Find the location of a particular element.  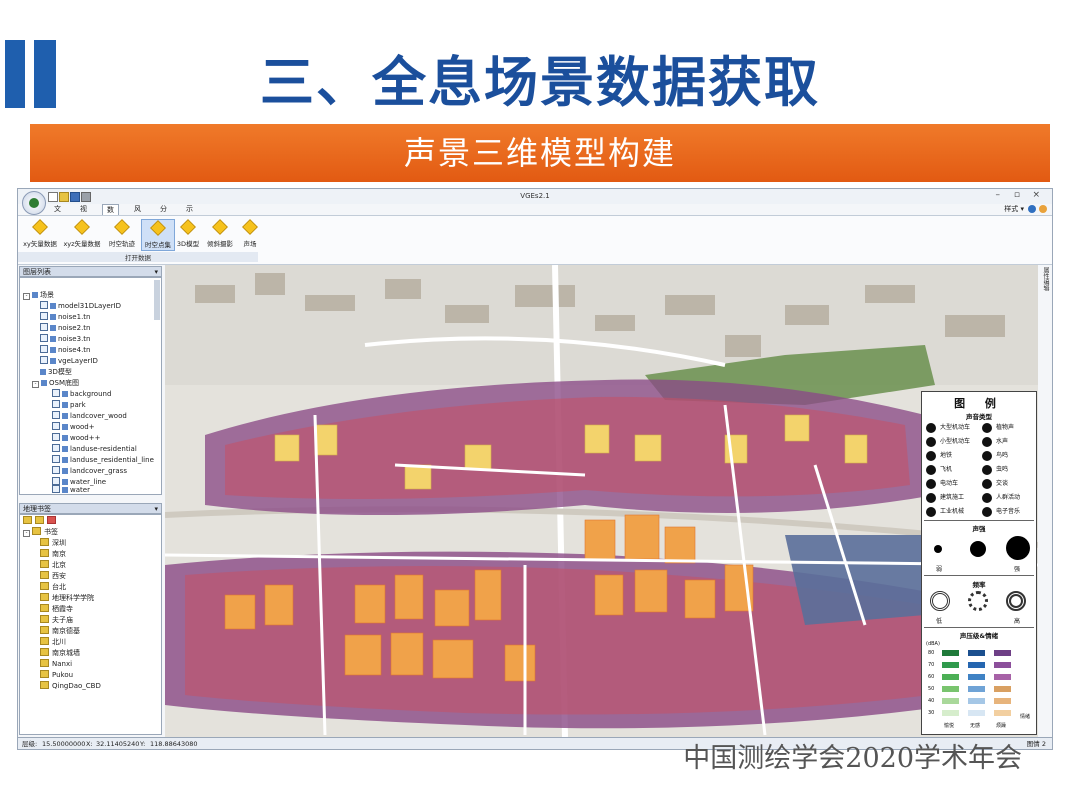

ribbon-3d-model-button: 3D模型 is located at coordinates (188, 234).